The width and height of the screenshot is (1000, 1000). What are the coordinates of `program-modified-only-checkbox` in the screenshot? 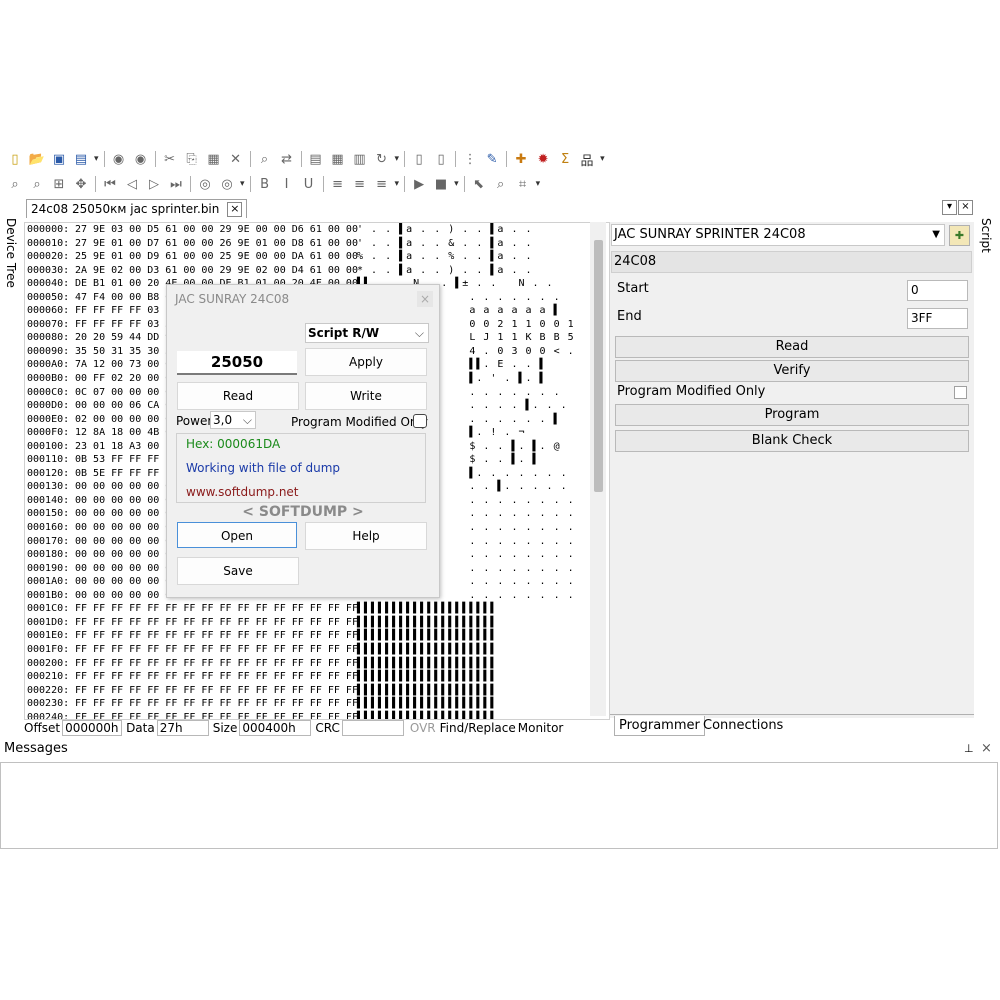 It's located at (960, 392).